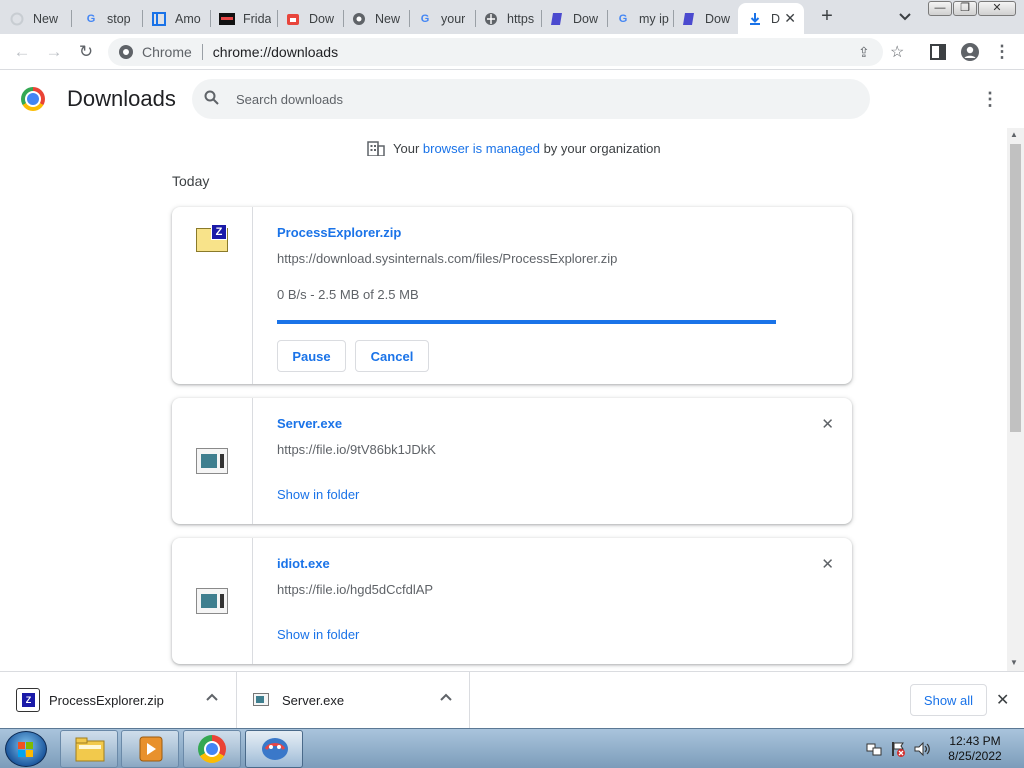 The height and width of the screenshot is (768, 1024). I want to click on tab-9: Dow, so click(573, 18).